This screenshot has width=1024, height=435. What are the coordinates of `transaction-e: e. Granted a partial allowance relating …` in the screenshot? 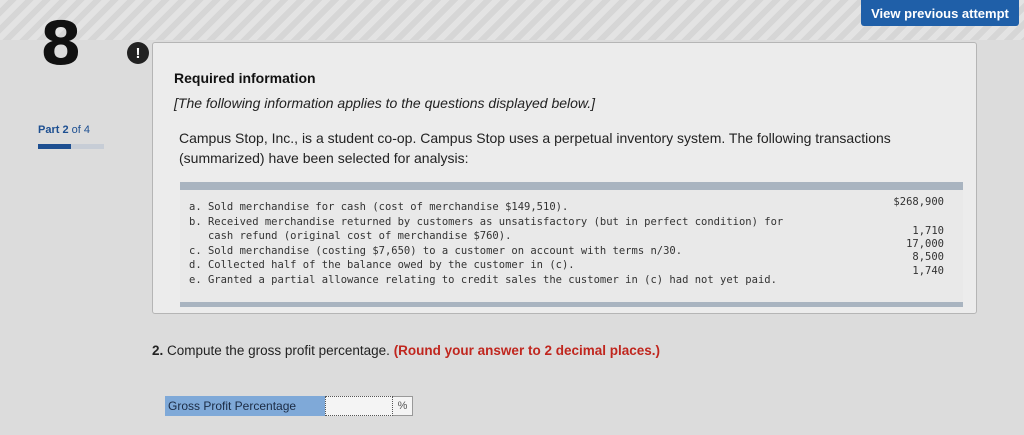 It's located at (483, 279).